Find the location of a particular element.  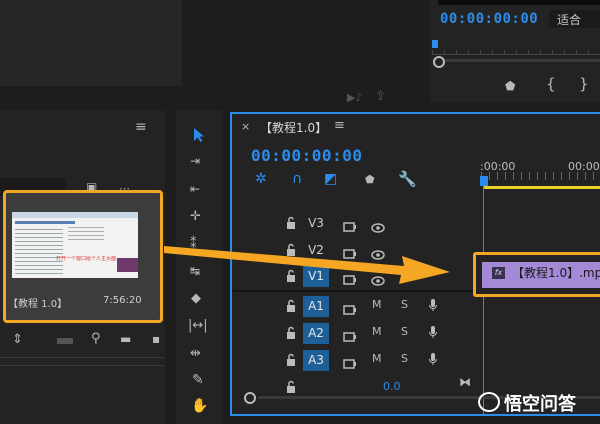

new-item-icon: ▪ is located at coordinates (156, 339).